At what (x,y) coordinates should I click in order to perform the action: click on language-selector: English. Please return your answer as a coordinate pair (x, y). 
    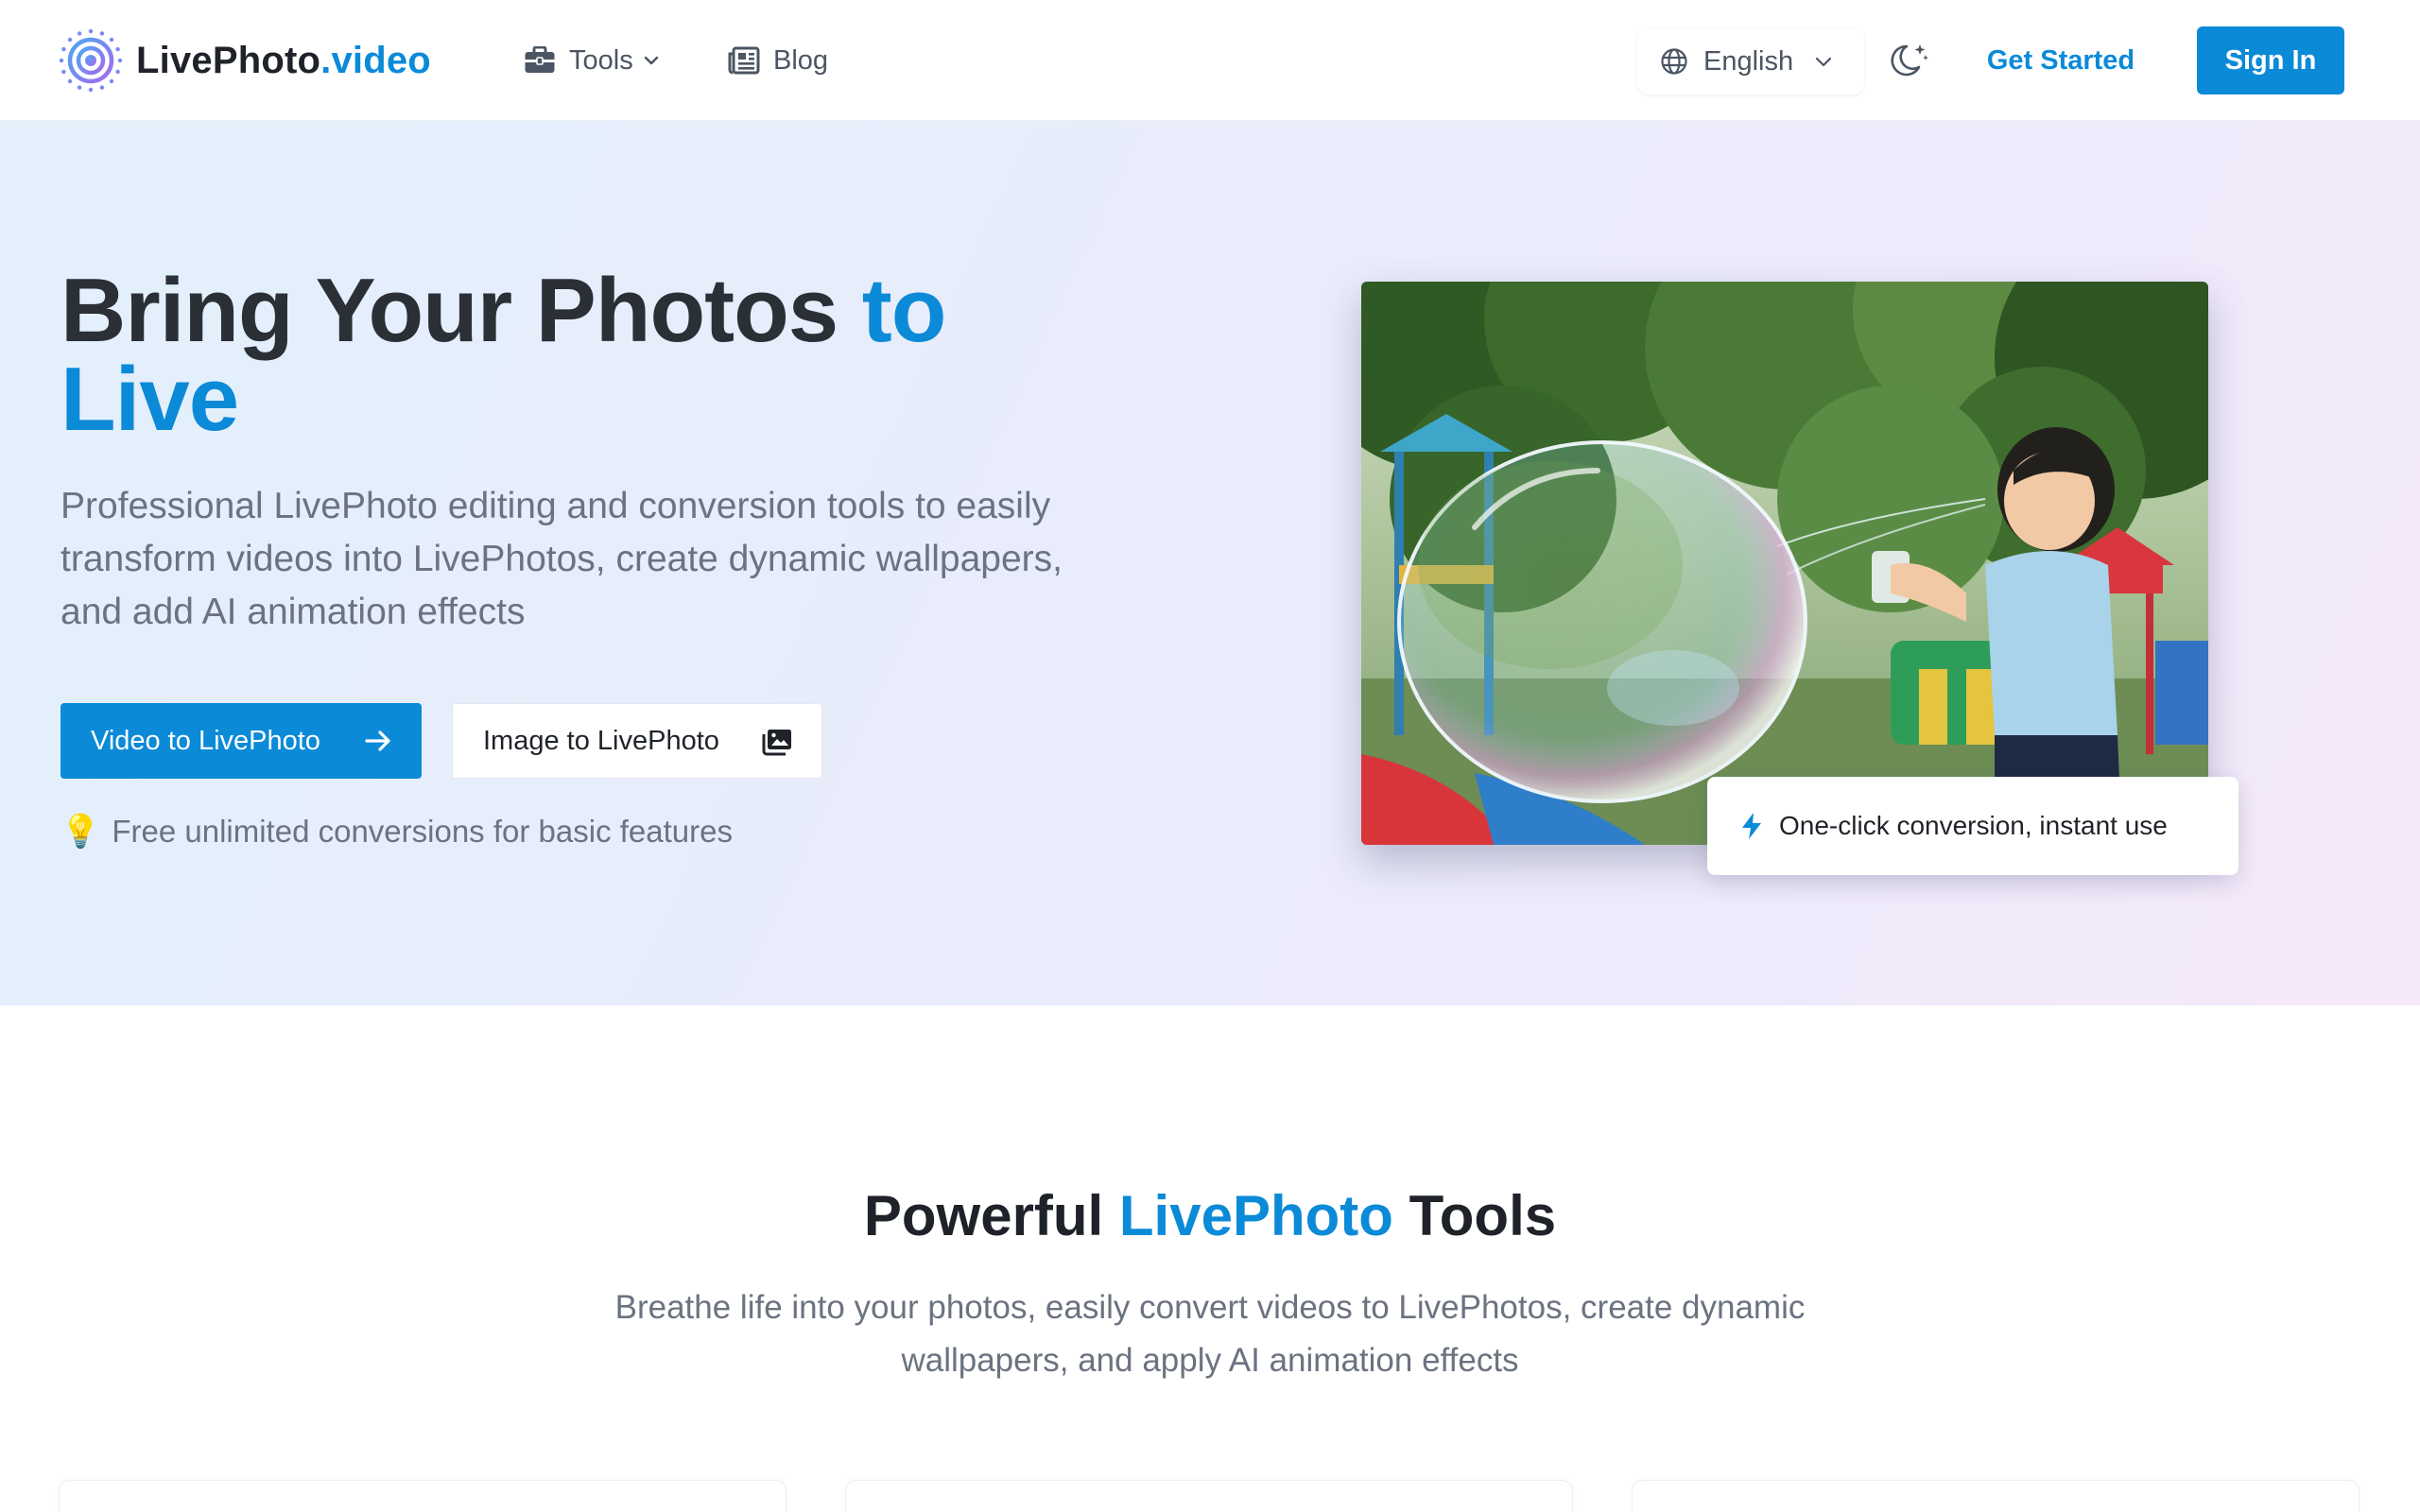
    Looking at the image, I should click on (1751, 61).